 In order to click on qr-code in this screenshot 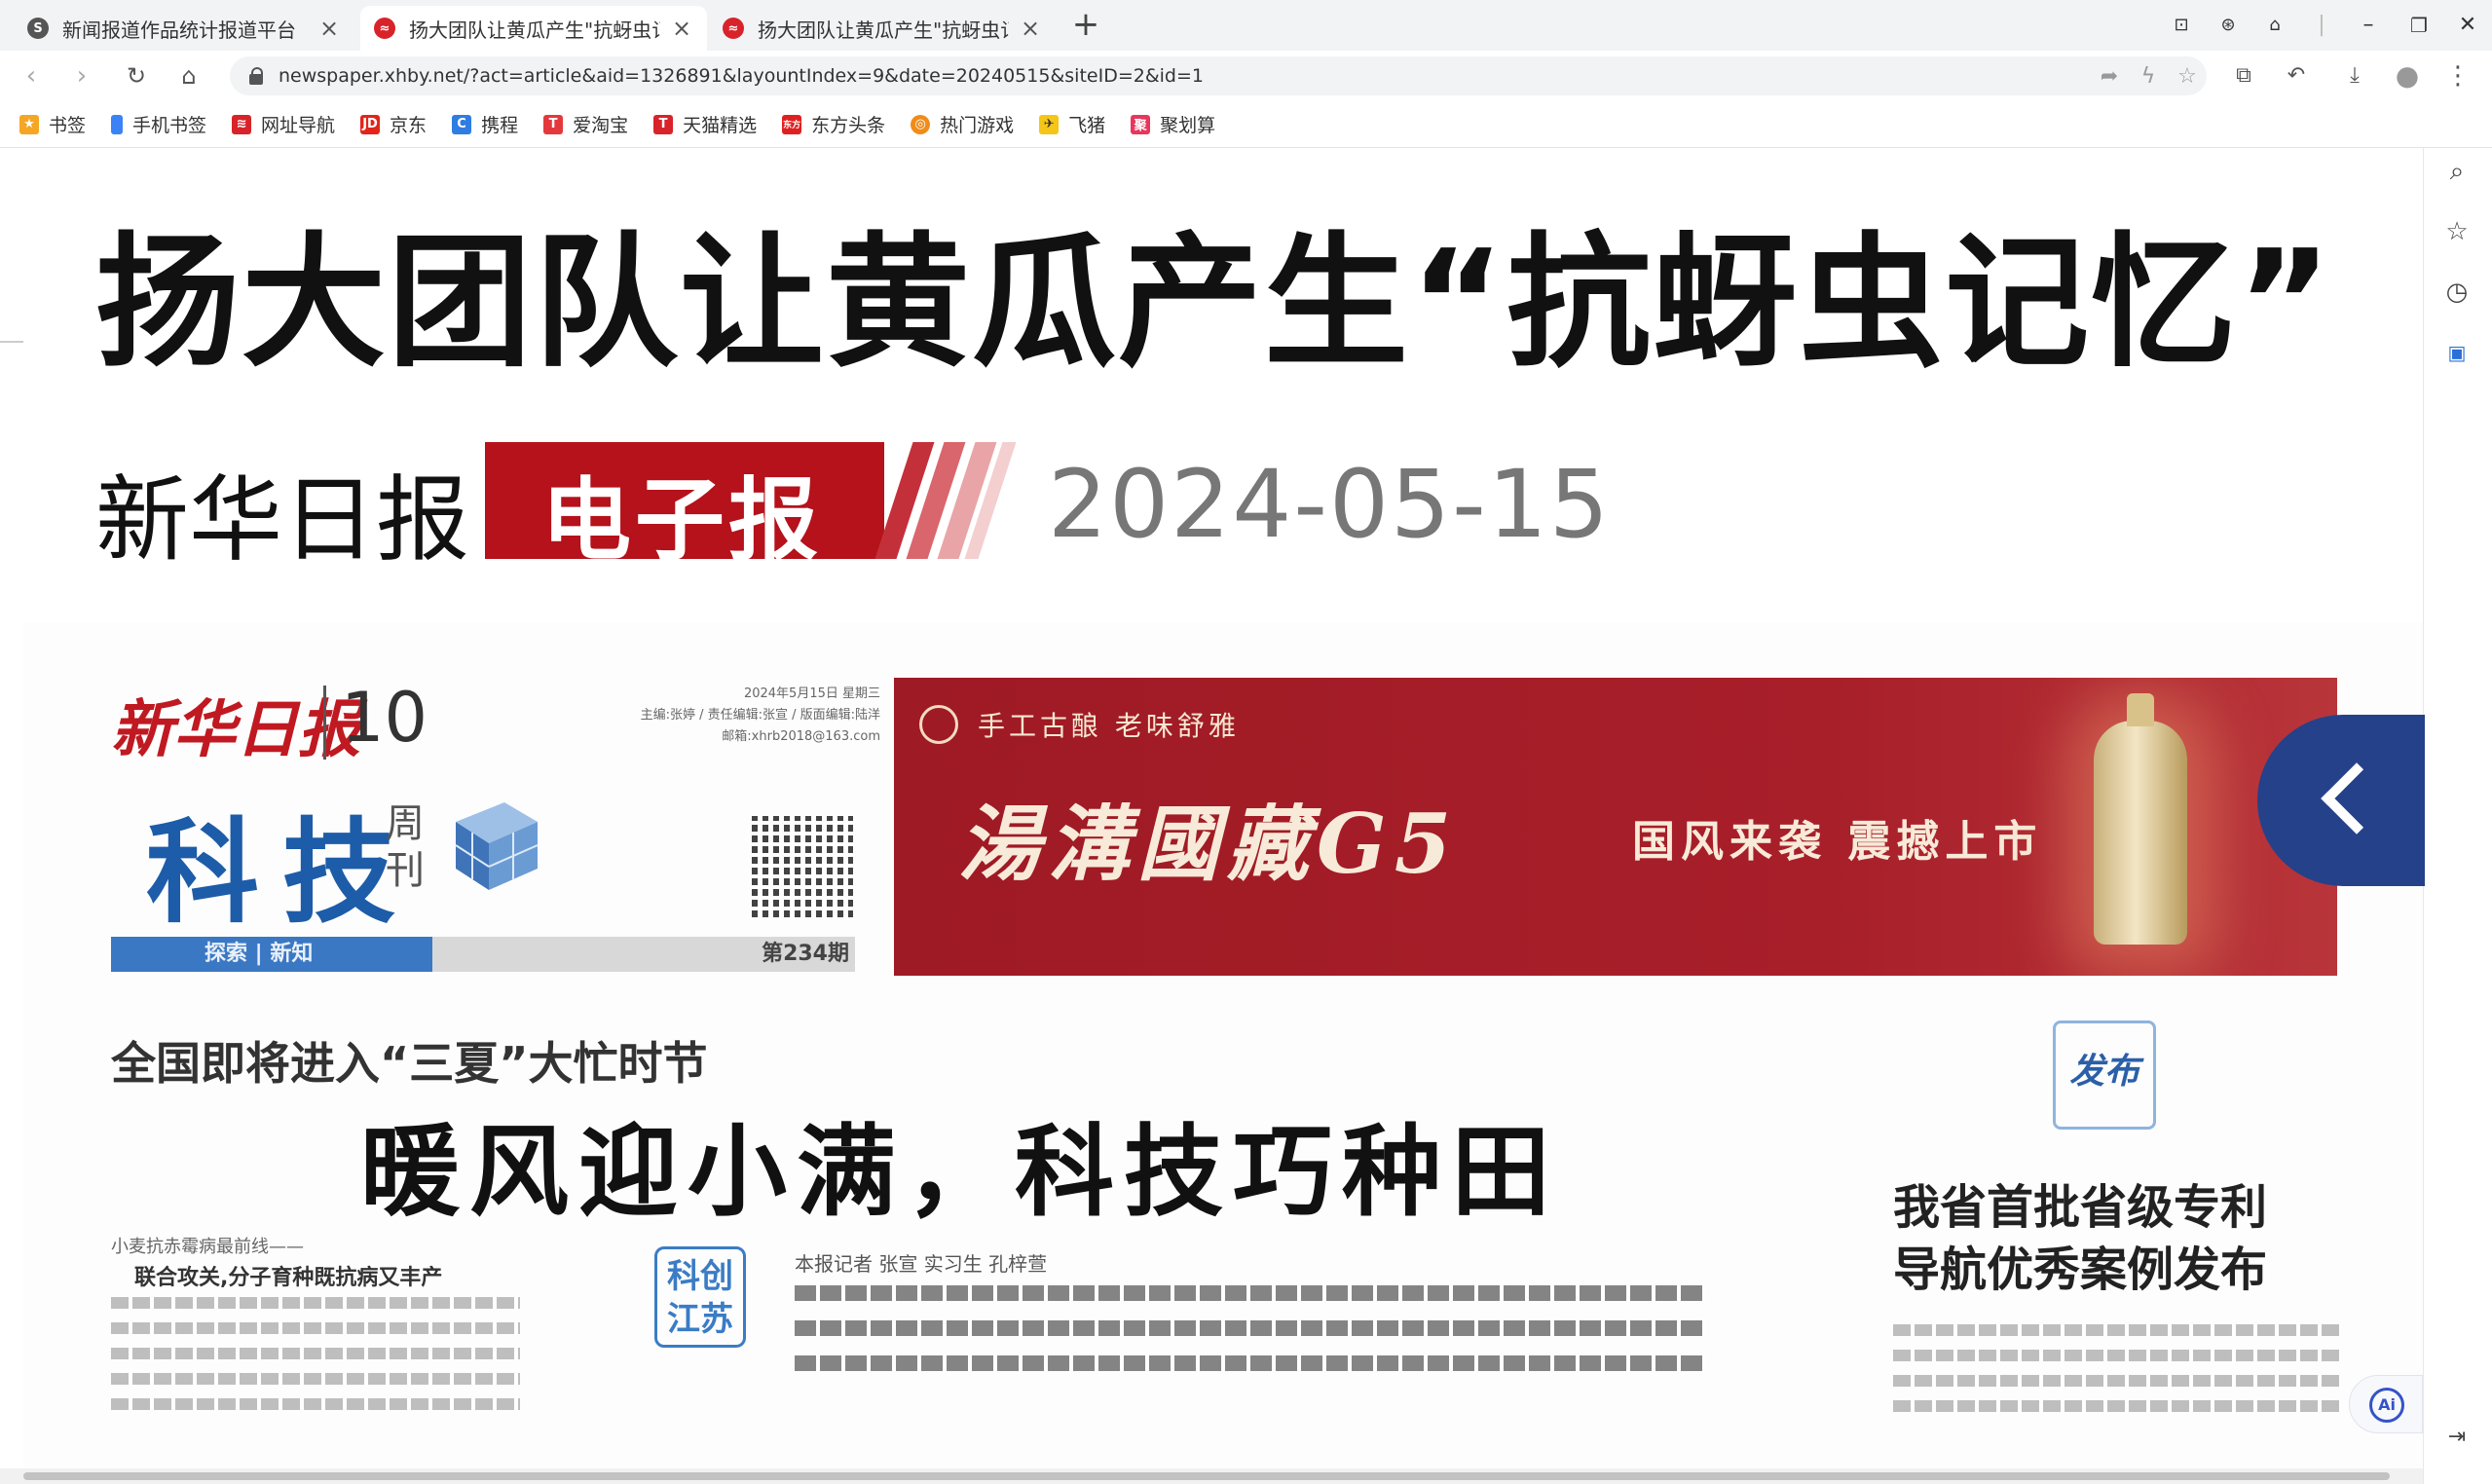, I will do `click(802, 866)`.